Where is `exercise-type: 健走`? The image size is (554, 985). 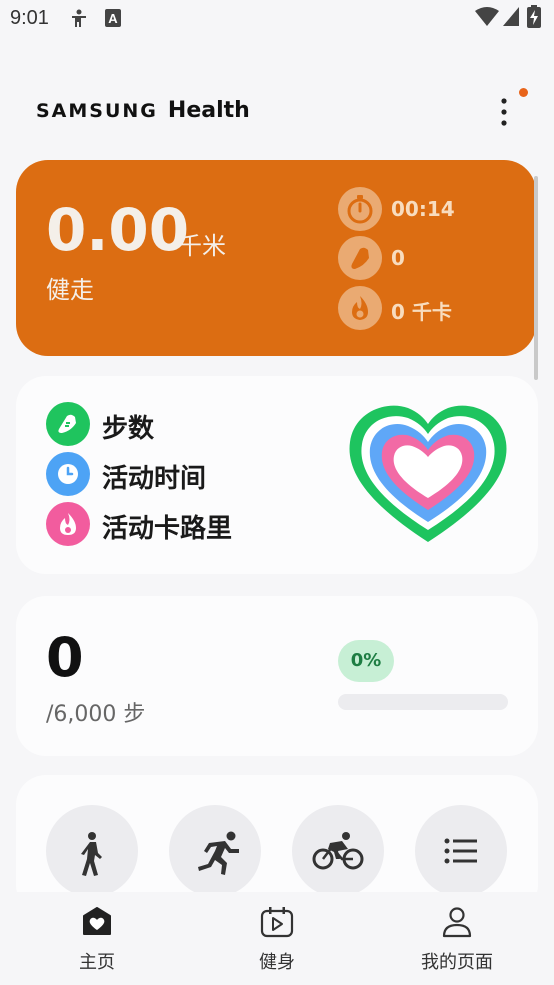
exercise-type: 健走 is located at coordinates (70, 290).